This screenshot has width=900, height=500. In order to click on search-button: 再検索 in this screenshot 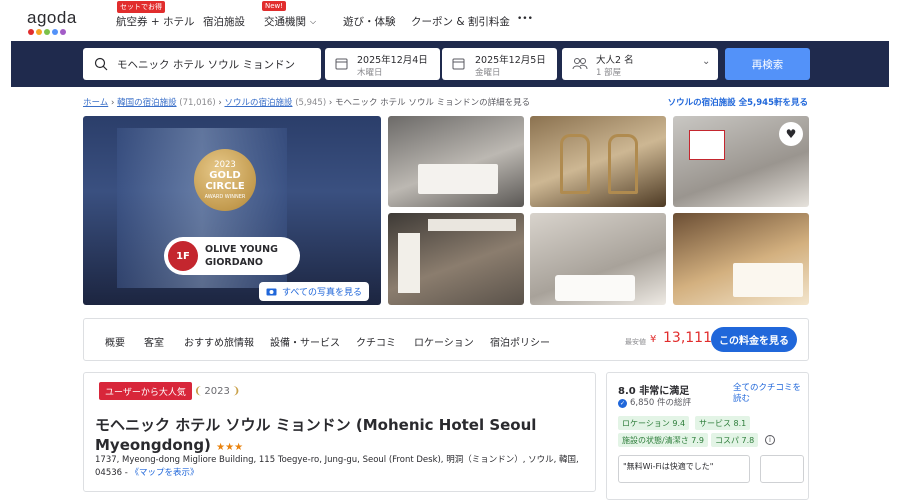, I will do `click(767, 64)`.